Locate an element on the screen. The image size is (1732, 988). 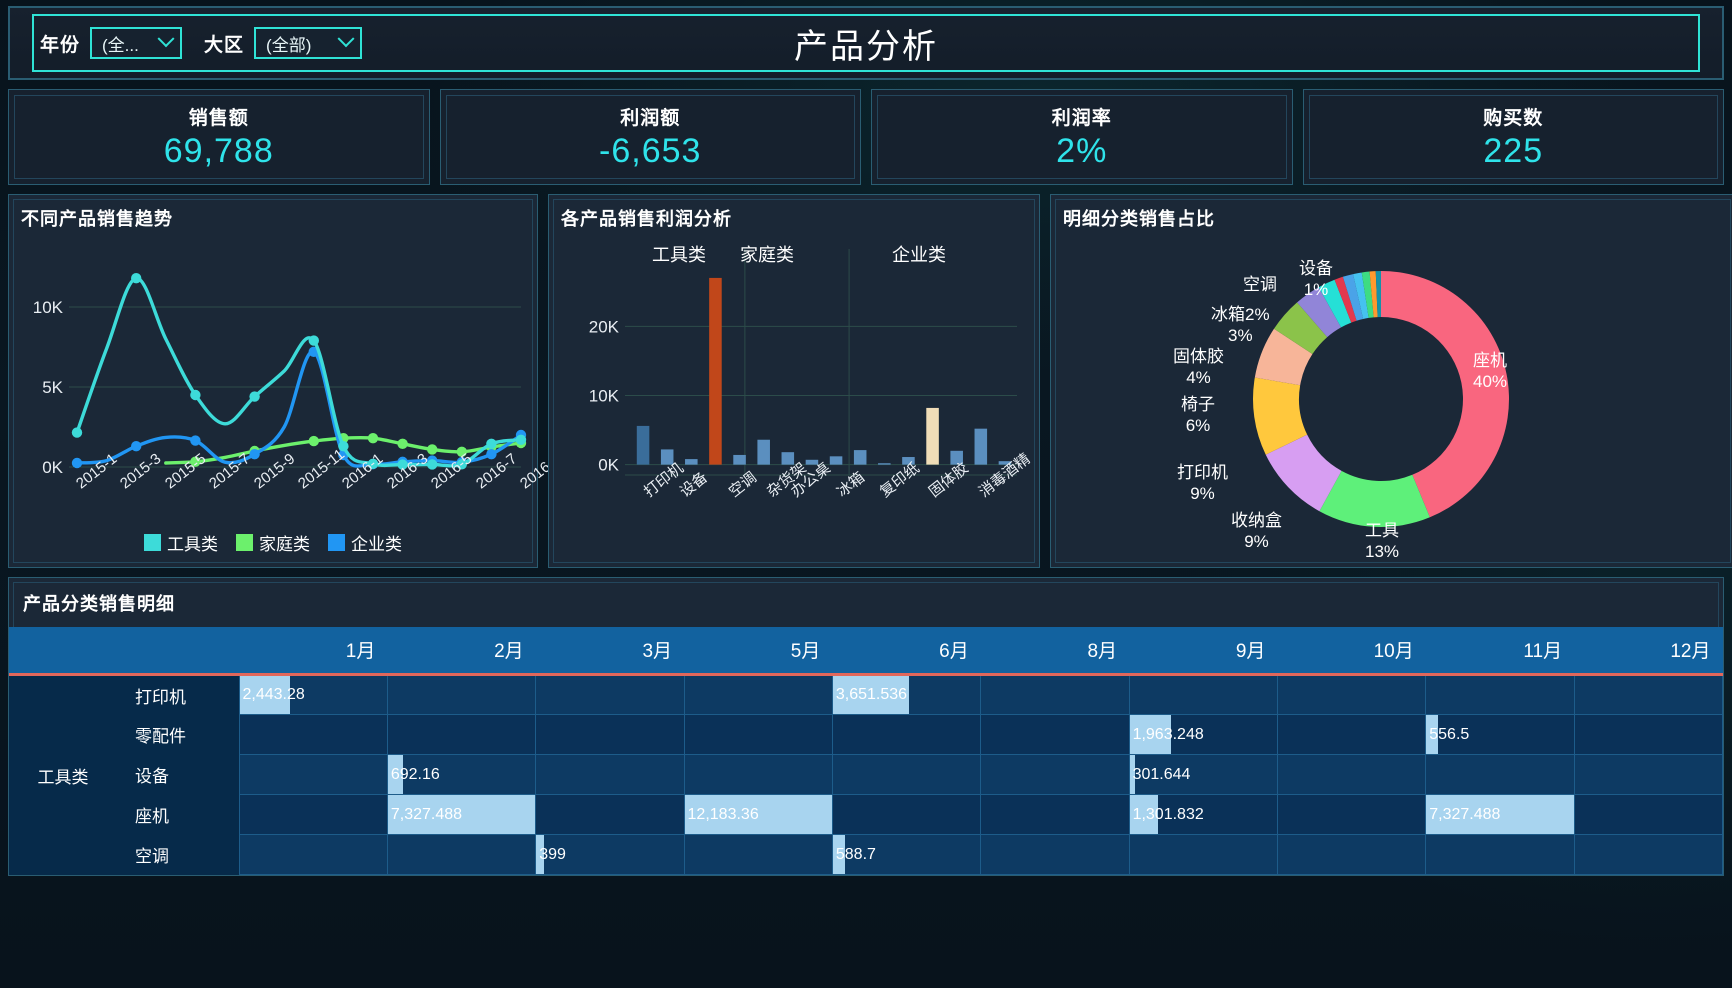
pie-label-kongtiao: 空调 is located at coordinates (1260, 285).